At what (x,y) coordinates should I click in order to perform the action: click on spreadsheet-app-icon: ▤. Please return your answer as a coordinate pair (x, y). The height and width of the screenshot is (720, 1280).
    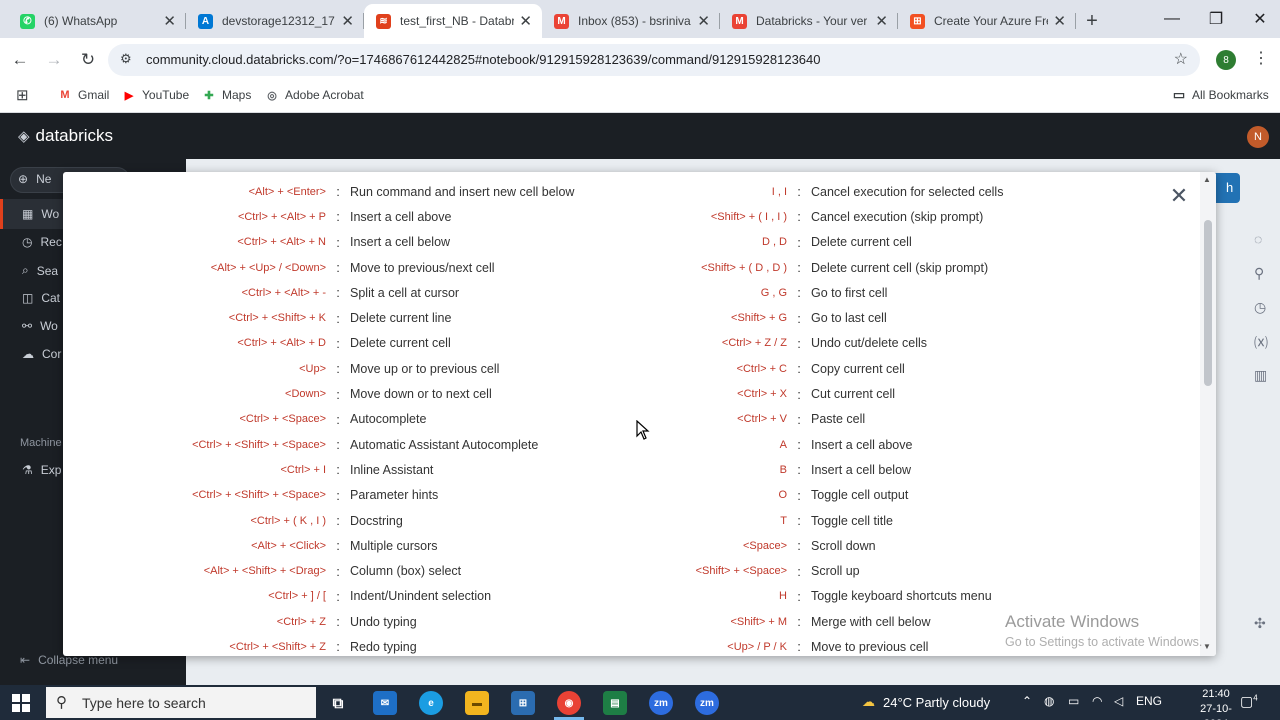
    Looking at the image, I should click on (615, 703).